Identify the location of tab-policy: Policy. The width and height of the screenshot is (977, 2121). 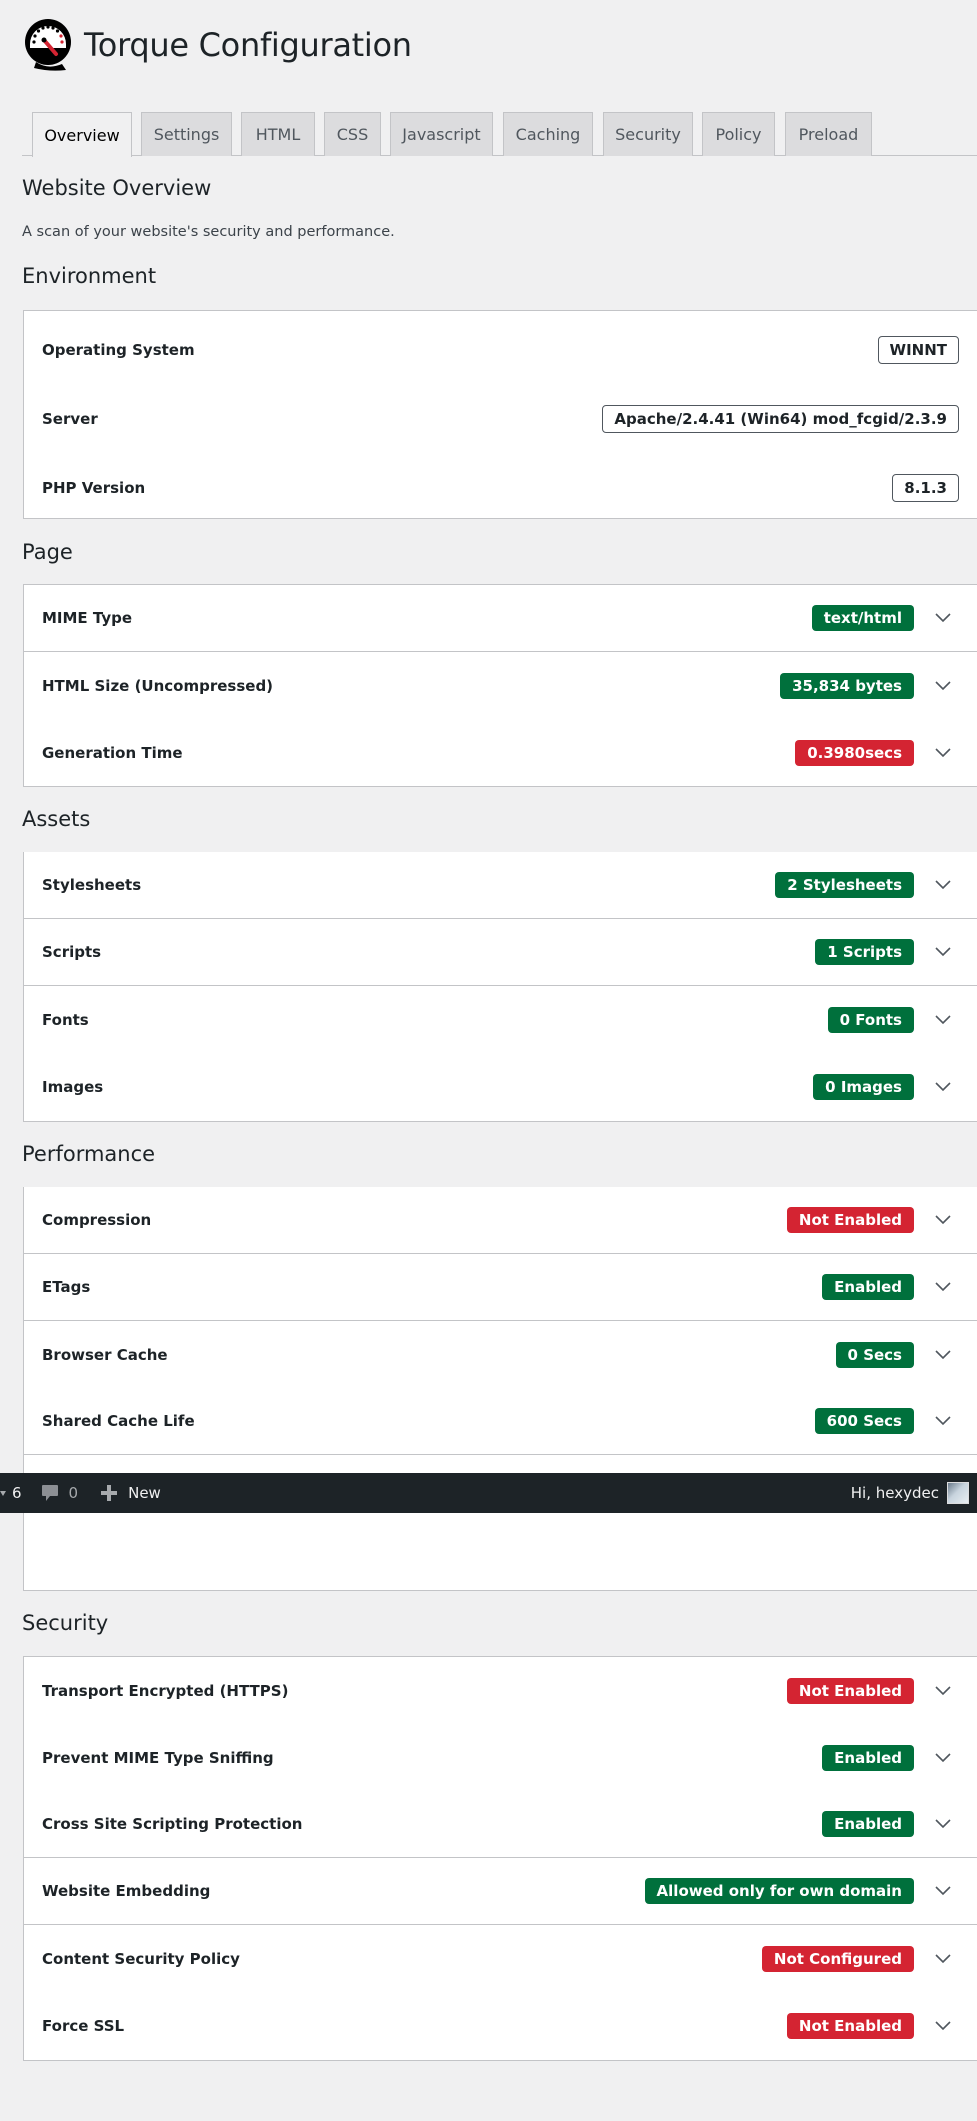
(738, 134).